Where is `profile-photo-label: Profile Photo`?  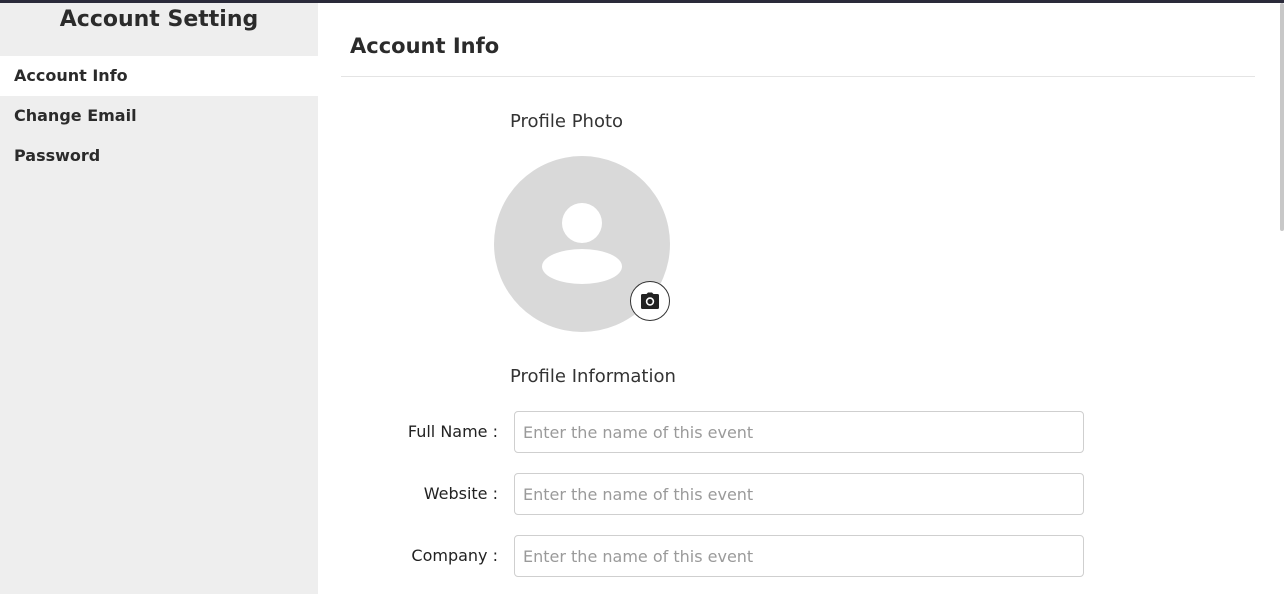
profile-photo-label: Profile Photo is located at coordinates (567, 121).